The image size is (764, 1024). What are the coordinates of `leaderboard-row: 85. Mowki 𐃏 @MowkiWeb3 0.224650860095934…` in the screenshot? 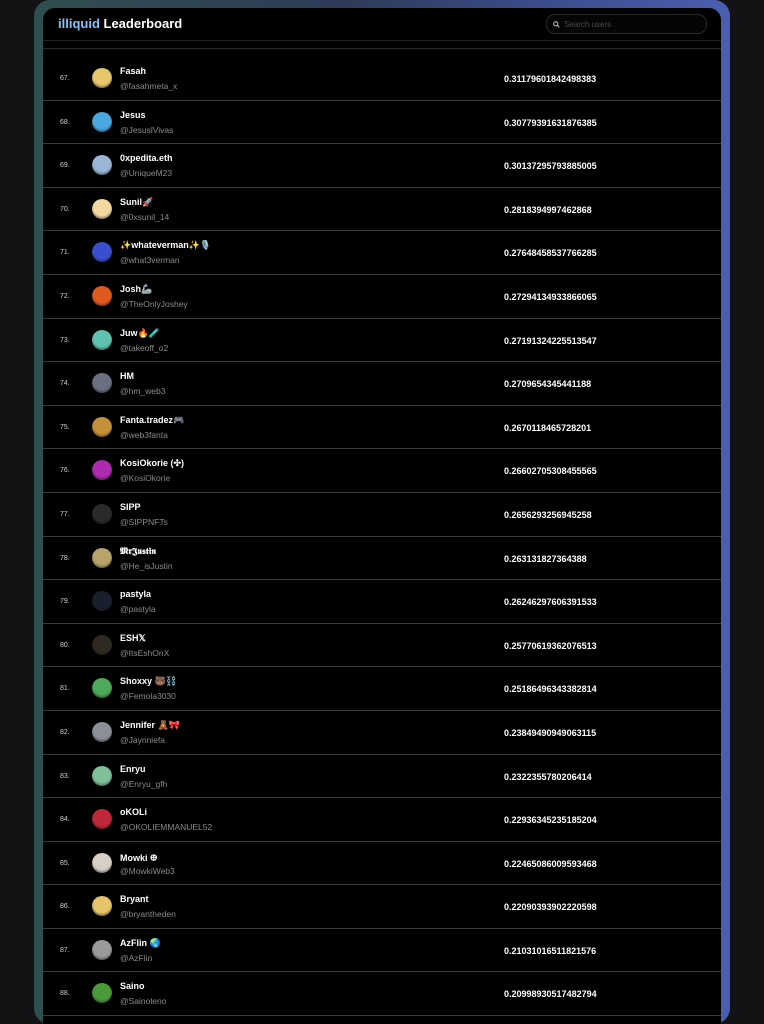 It's located at (382, 864).